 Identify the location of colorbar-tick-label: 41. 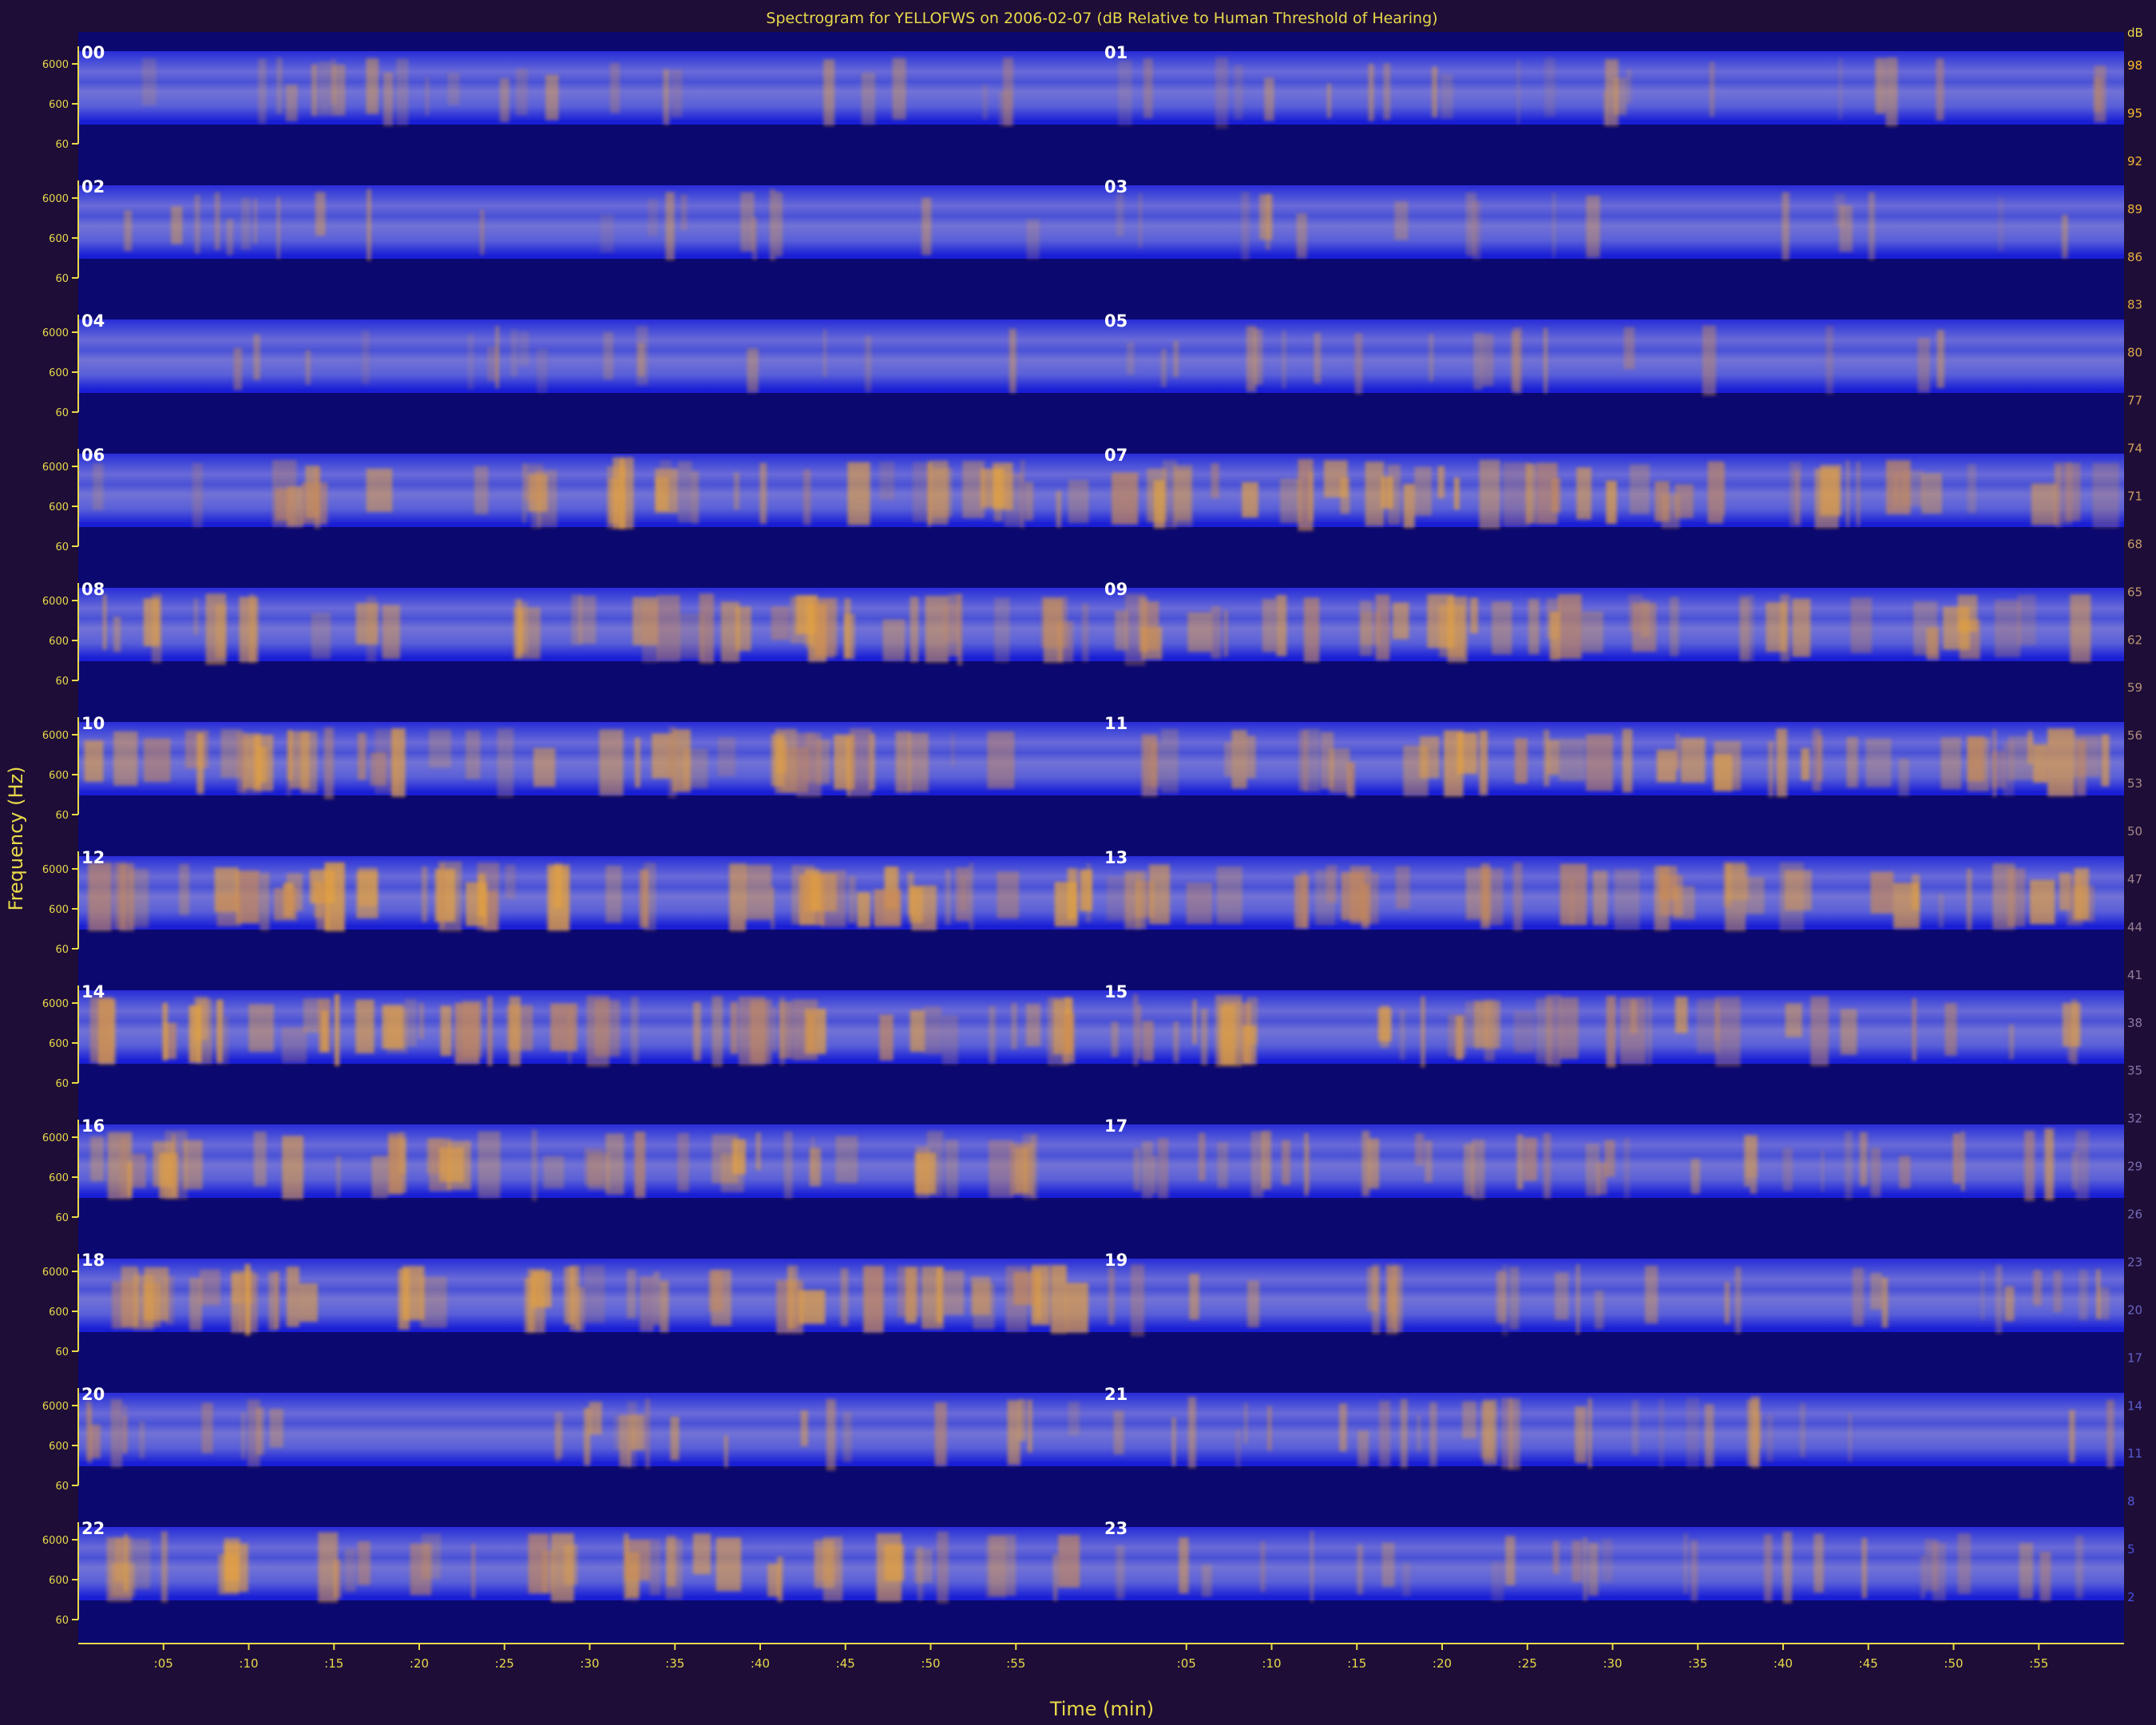
(2134, 975).